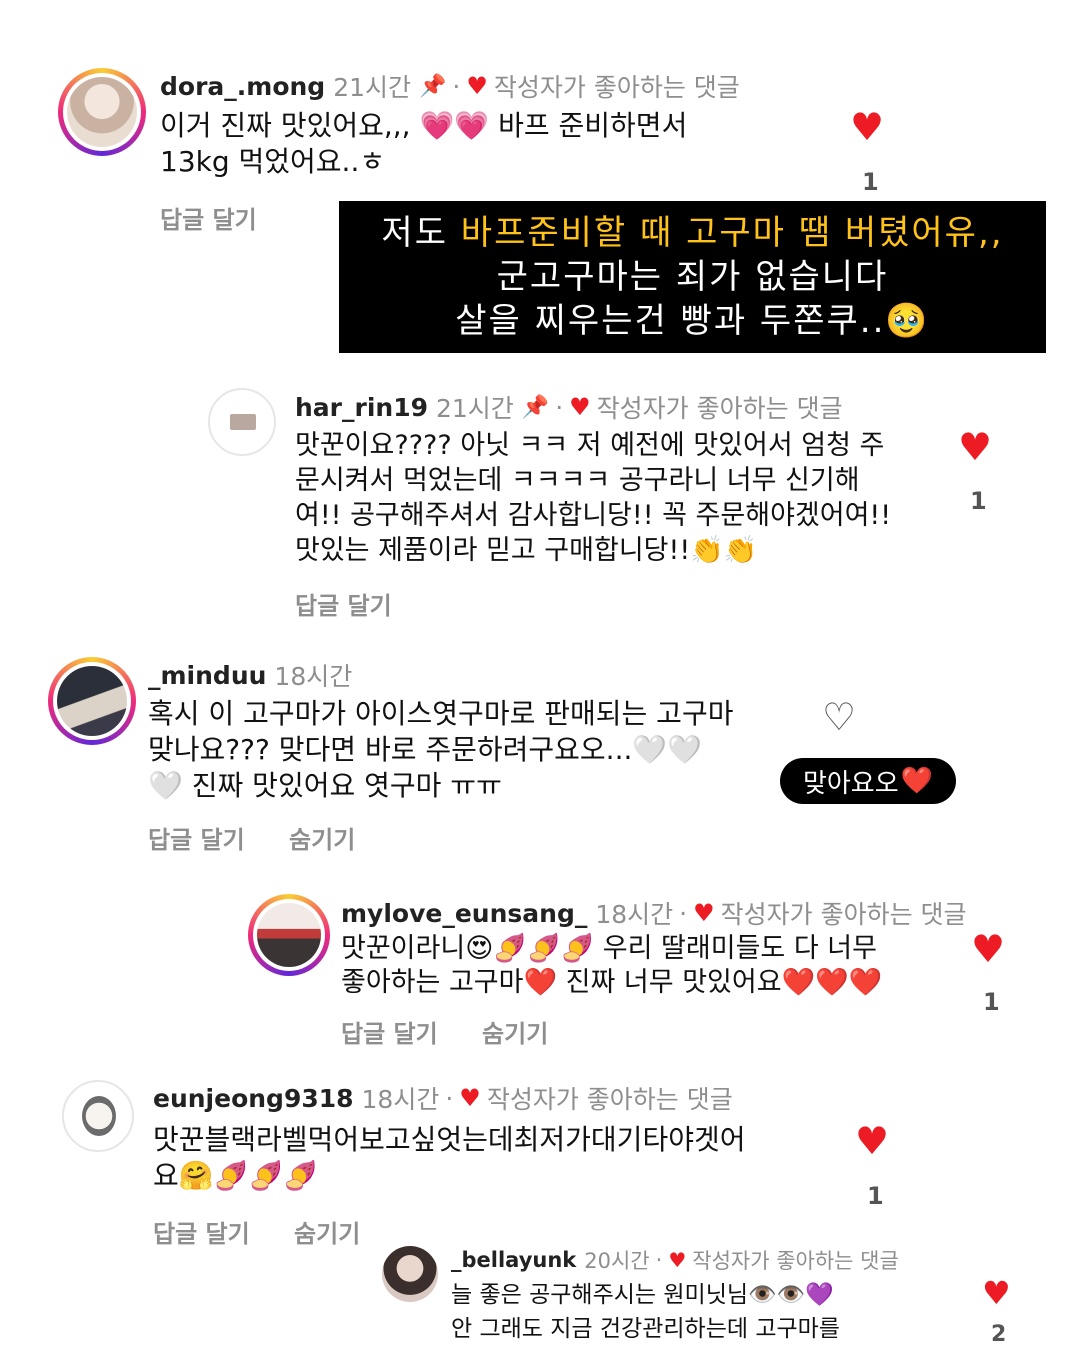 The width and height of the screenshot is (1080, 1358). What do you see at coordinates (441, 713) in the screenshot?
I see `comment-line: 혹시 이 고구마가 아이스엿구마로 판매되는 고구마` at bounding box center [441, 713].